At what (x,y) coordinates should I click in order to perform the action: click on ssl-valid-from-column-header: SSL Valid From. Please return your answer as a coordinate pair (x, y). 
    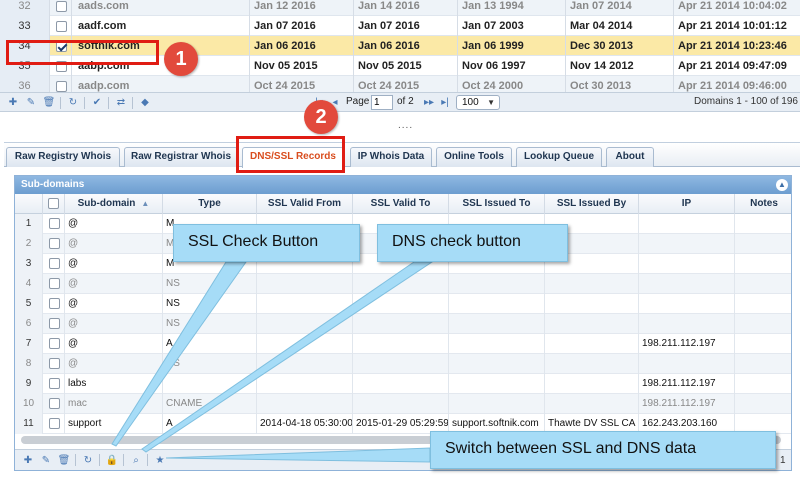
    Looking at the image, I should click on (305, 204).